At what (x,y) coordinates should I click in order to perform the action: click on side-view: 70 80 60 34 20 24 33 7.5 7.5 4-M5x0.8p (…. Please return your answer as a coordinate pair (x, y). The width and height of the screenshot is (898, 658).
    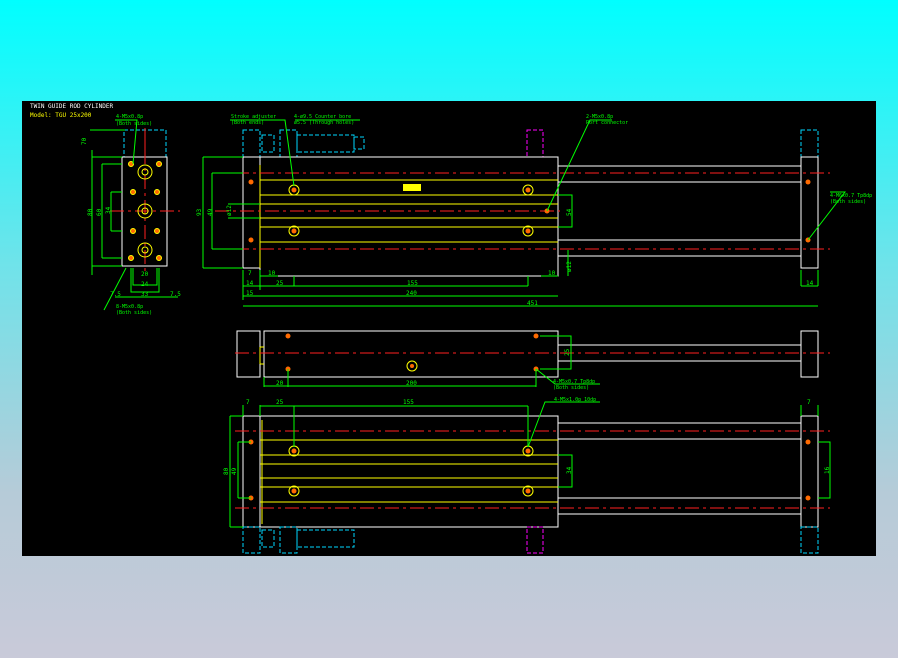
    Looking at the image, I should click on (131, 215).